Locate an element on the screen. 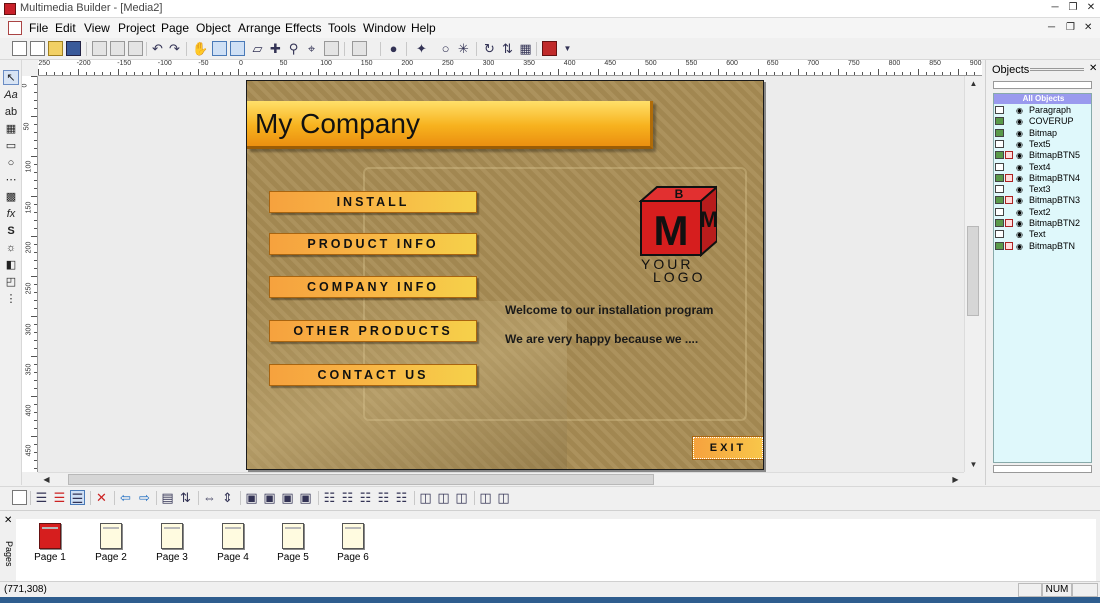 This screenshot has height=603, width=1100. align-middle-icon: ☷ is located at coordinates (401, 497).